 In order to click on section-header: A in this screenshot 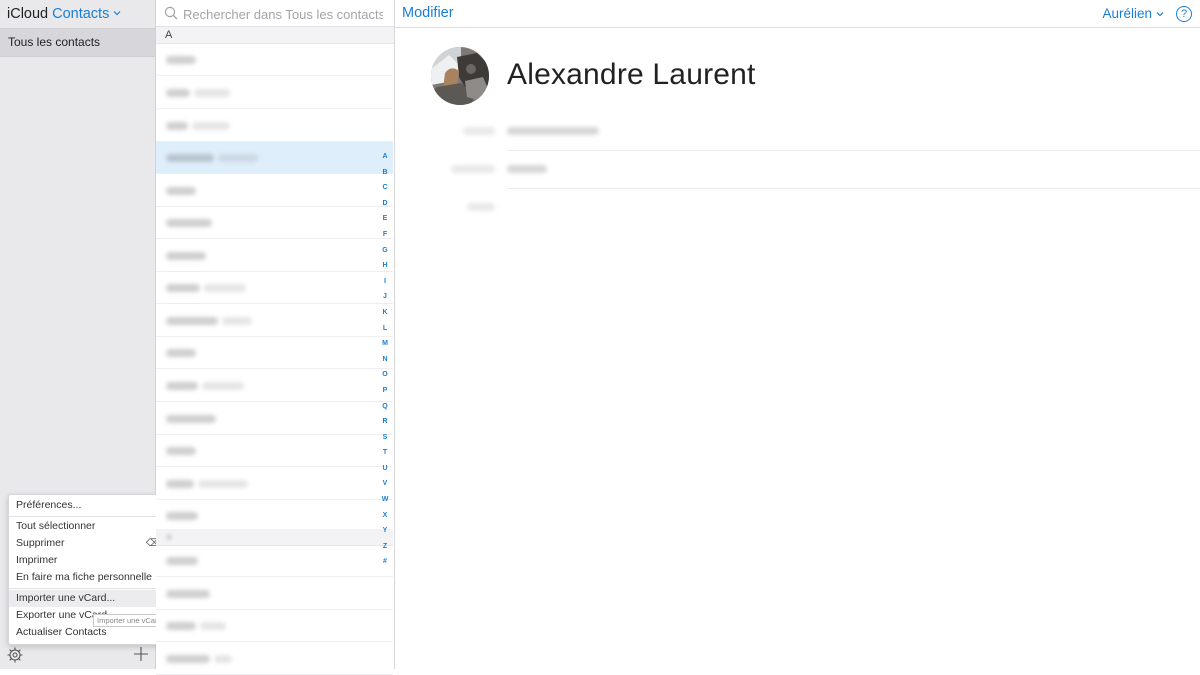, I will do `click(275, 35)`.